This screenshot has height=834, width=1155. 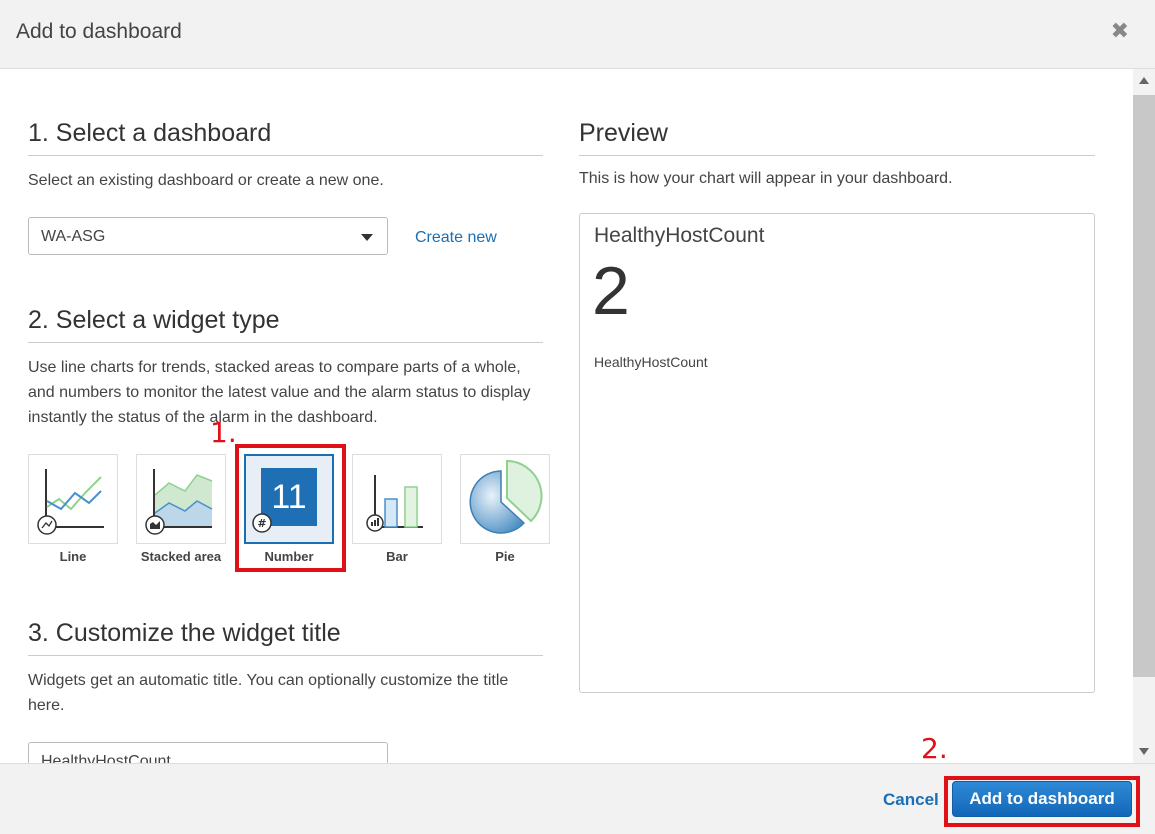 What do you see at coordinates (397, 556) in the screenshot?
I see `widget-type-label: Bar` at bounding box center [397, 556].